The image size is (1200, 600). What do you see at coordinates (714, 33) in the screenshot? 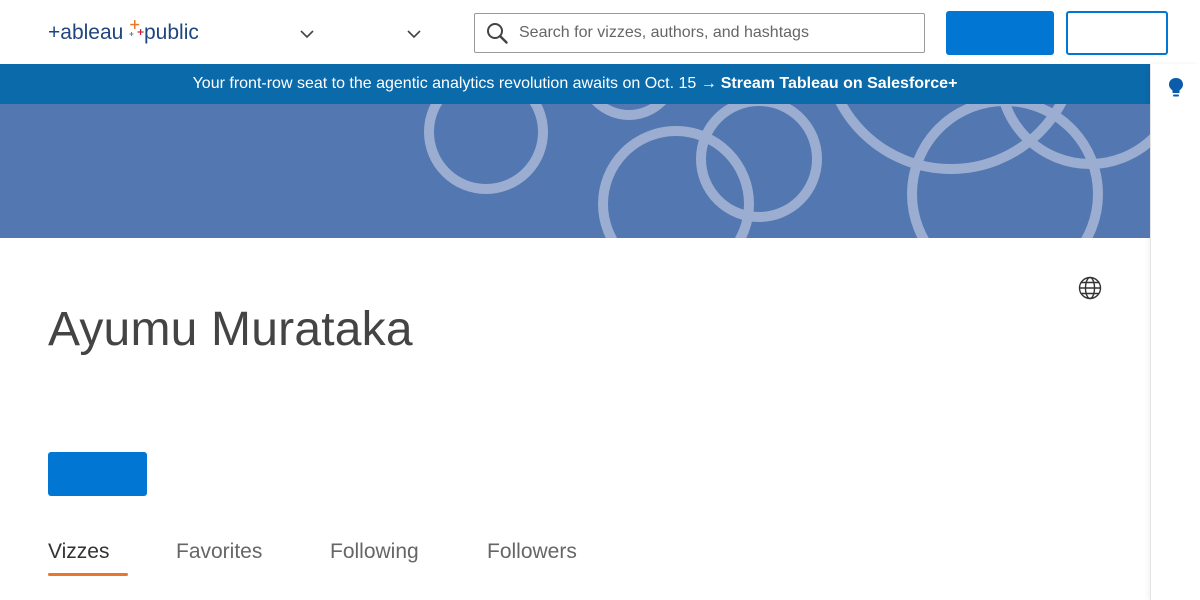
I see `search-input` at bounding box center [714, 33].